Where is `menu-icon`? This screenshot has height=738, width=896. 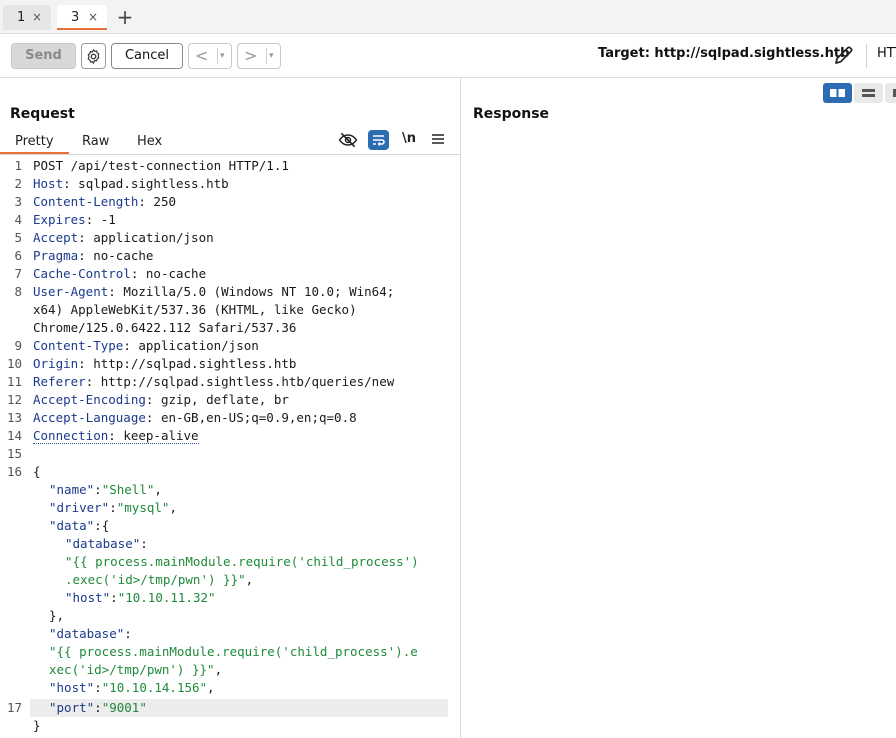
menu-icon is located at coordinates (438, 139).